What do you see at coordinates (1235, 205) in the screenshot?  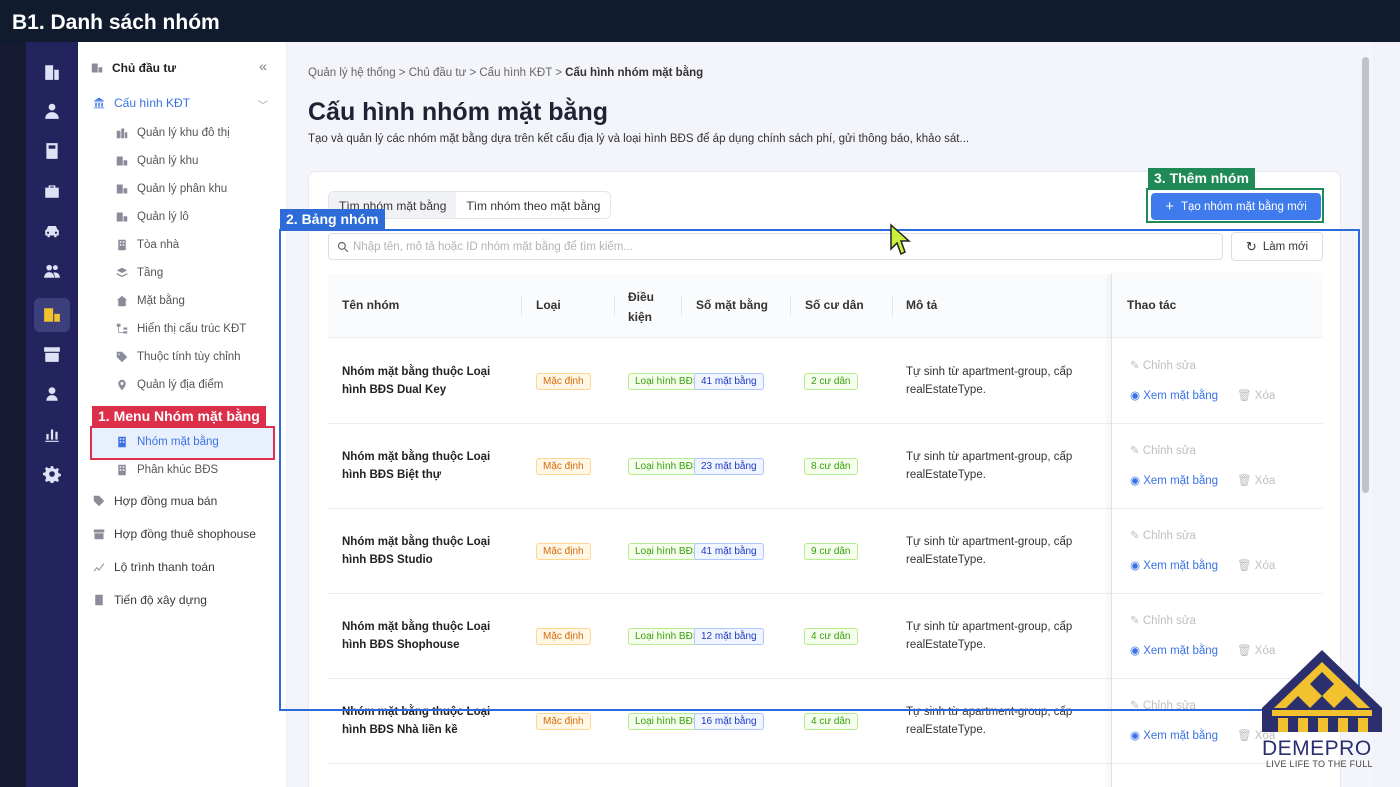 I see `add-callout-box` at bounding box center [1235, 205].